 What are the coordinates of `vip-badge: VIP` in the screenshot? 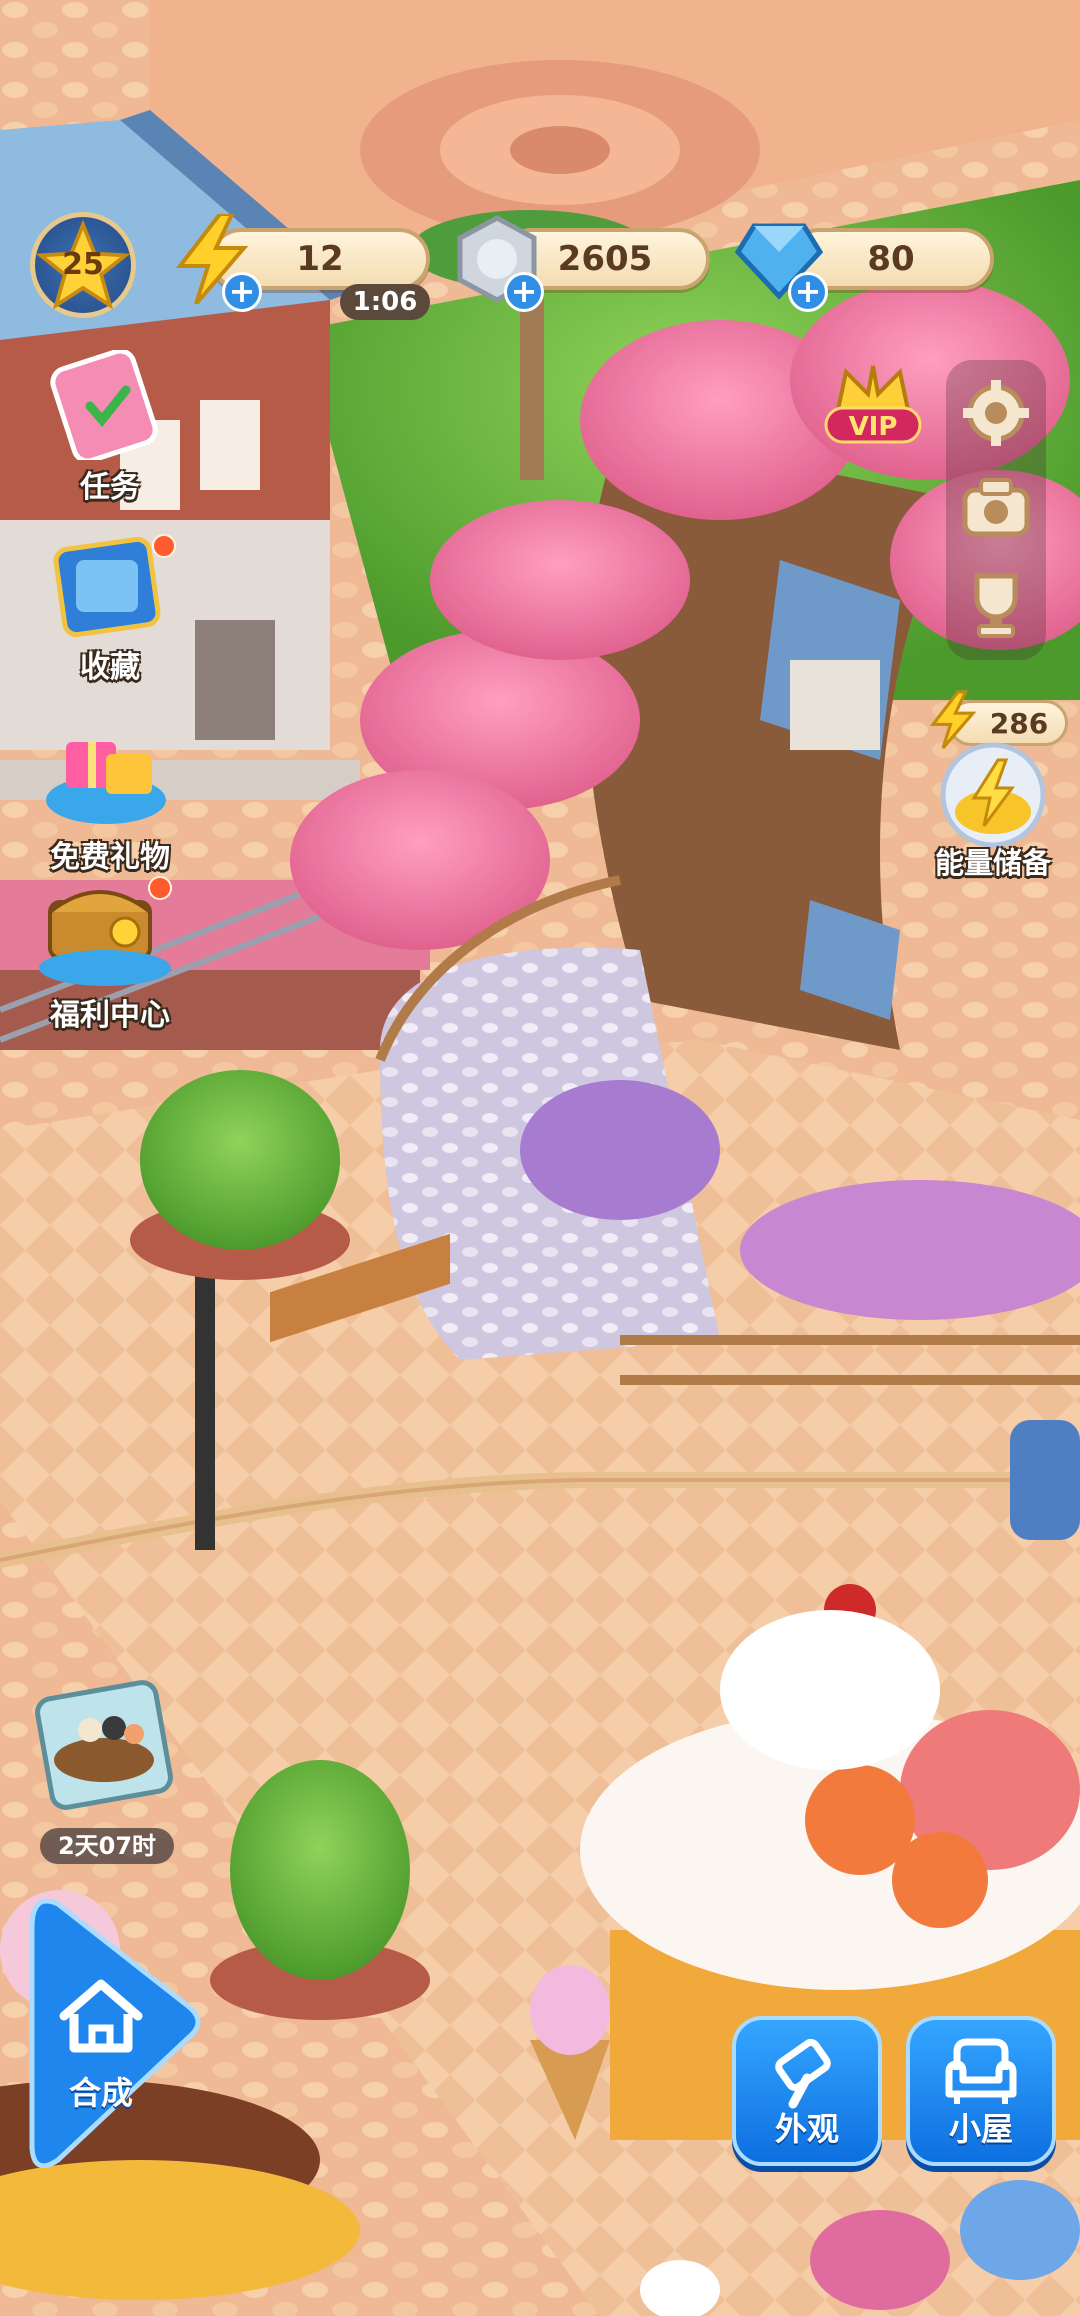 It's located at (873, 405).